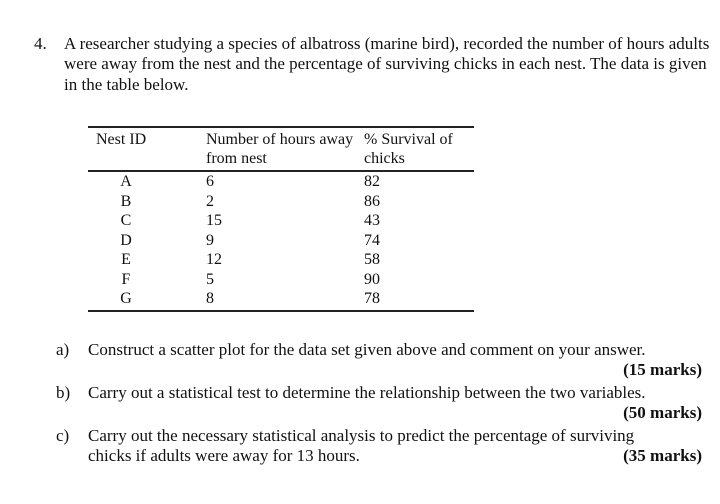 Image resolution: width=720 pixels, height=504 pixels. I want to click on cell-survival: 86, so click(372, 201).